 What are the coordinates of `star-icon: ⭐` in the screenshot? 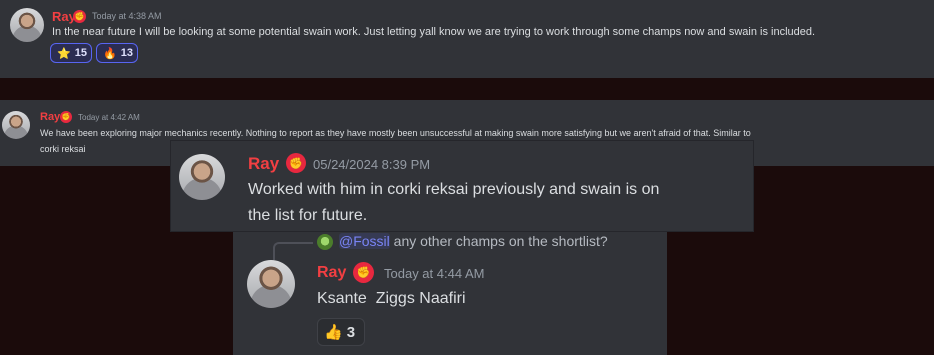 It's located at (64, 53).